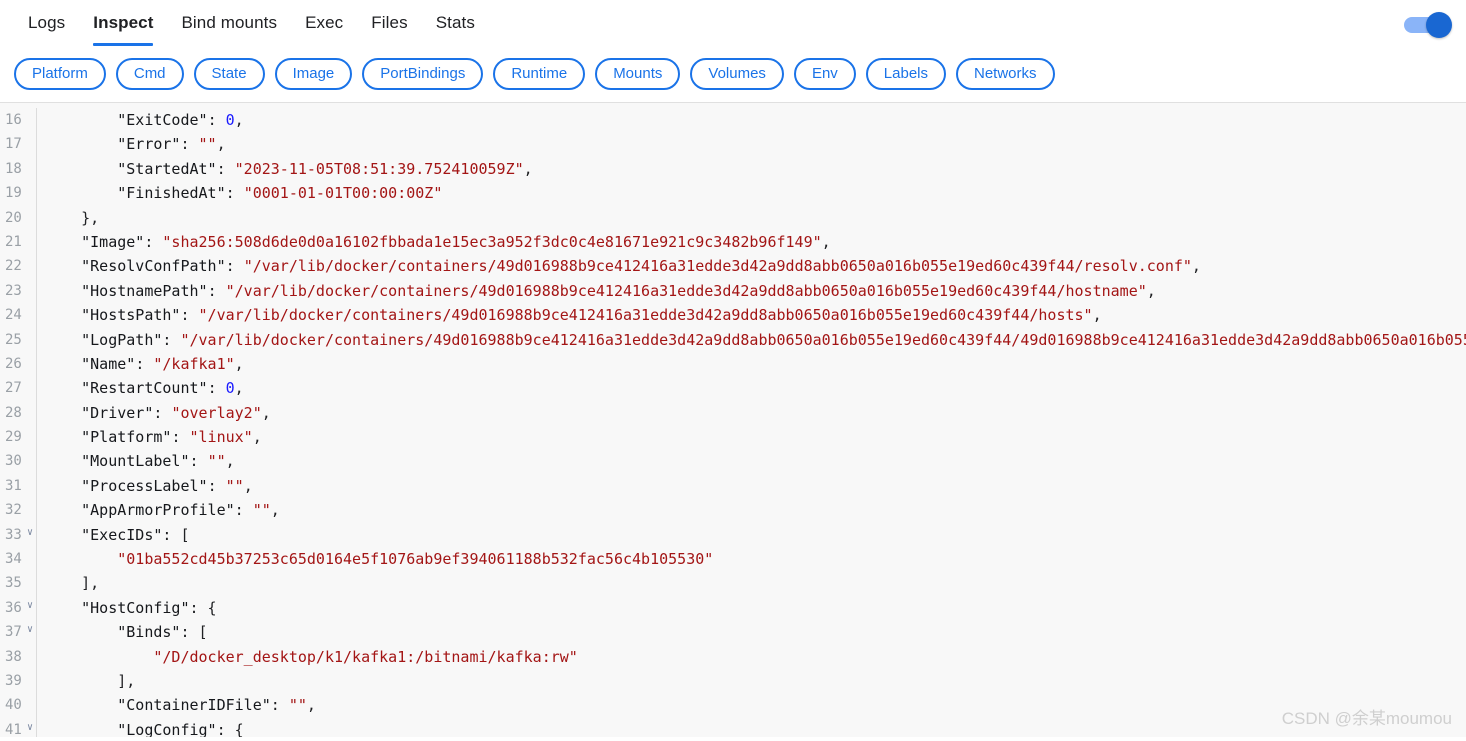 This screenshot has width=1466, height=741. Describe the element at coordinates (755, 413) in the screenshot. I see `code-line: "Driver": "overlay2",` at that location.